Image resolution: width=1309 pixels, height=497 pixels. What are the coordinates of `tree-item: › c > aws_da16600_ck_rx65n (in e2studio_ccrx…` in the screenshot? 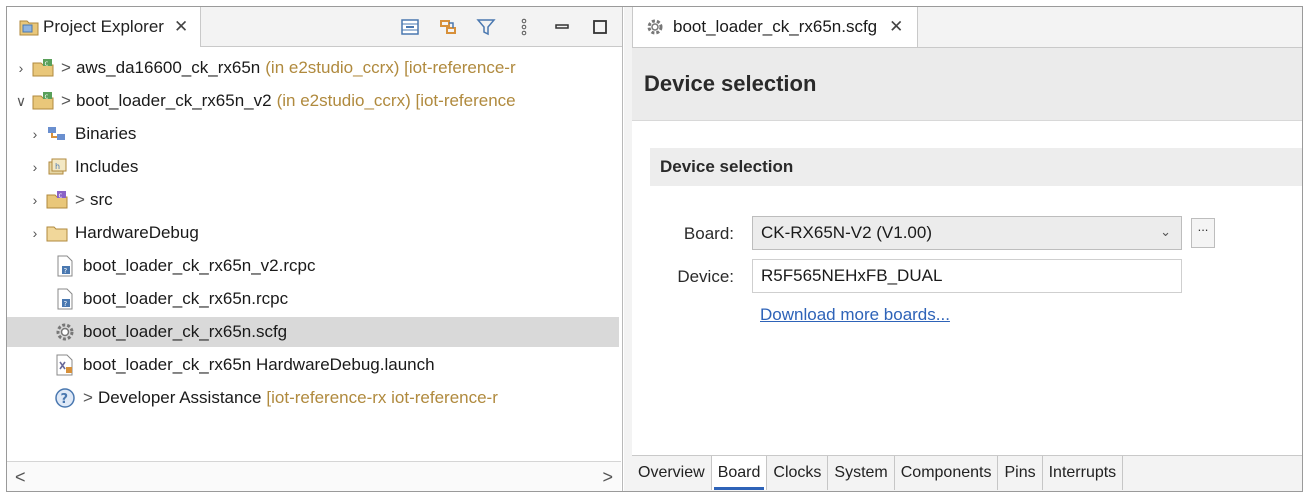 It's located at (313, 68).